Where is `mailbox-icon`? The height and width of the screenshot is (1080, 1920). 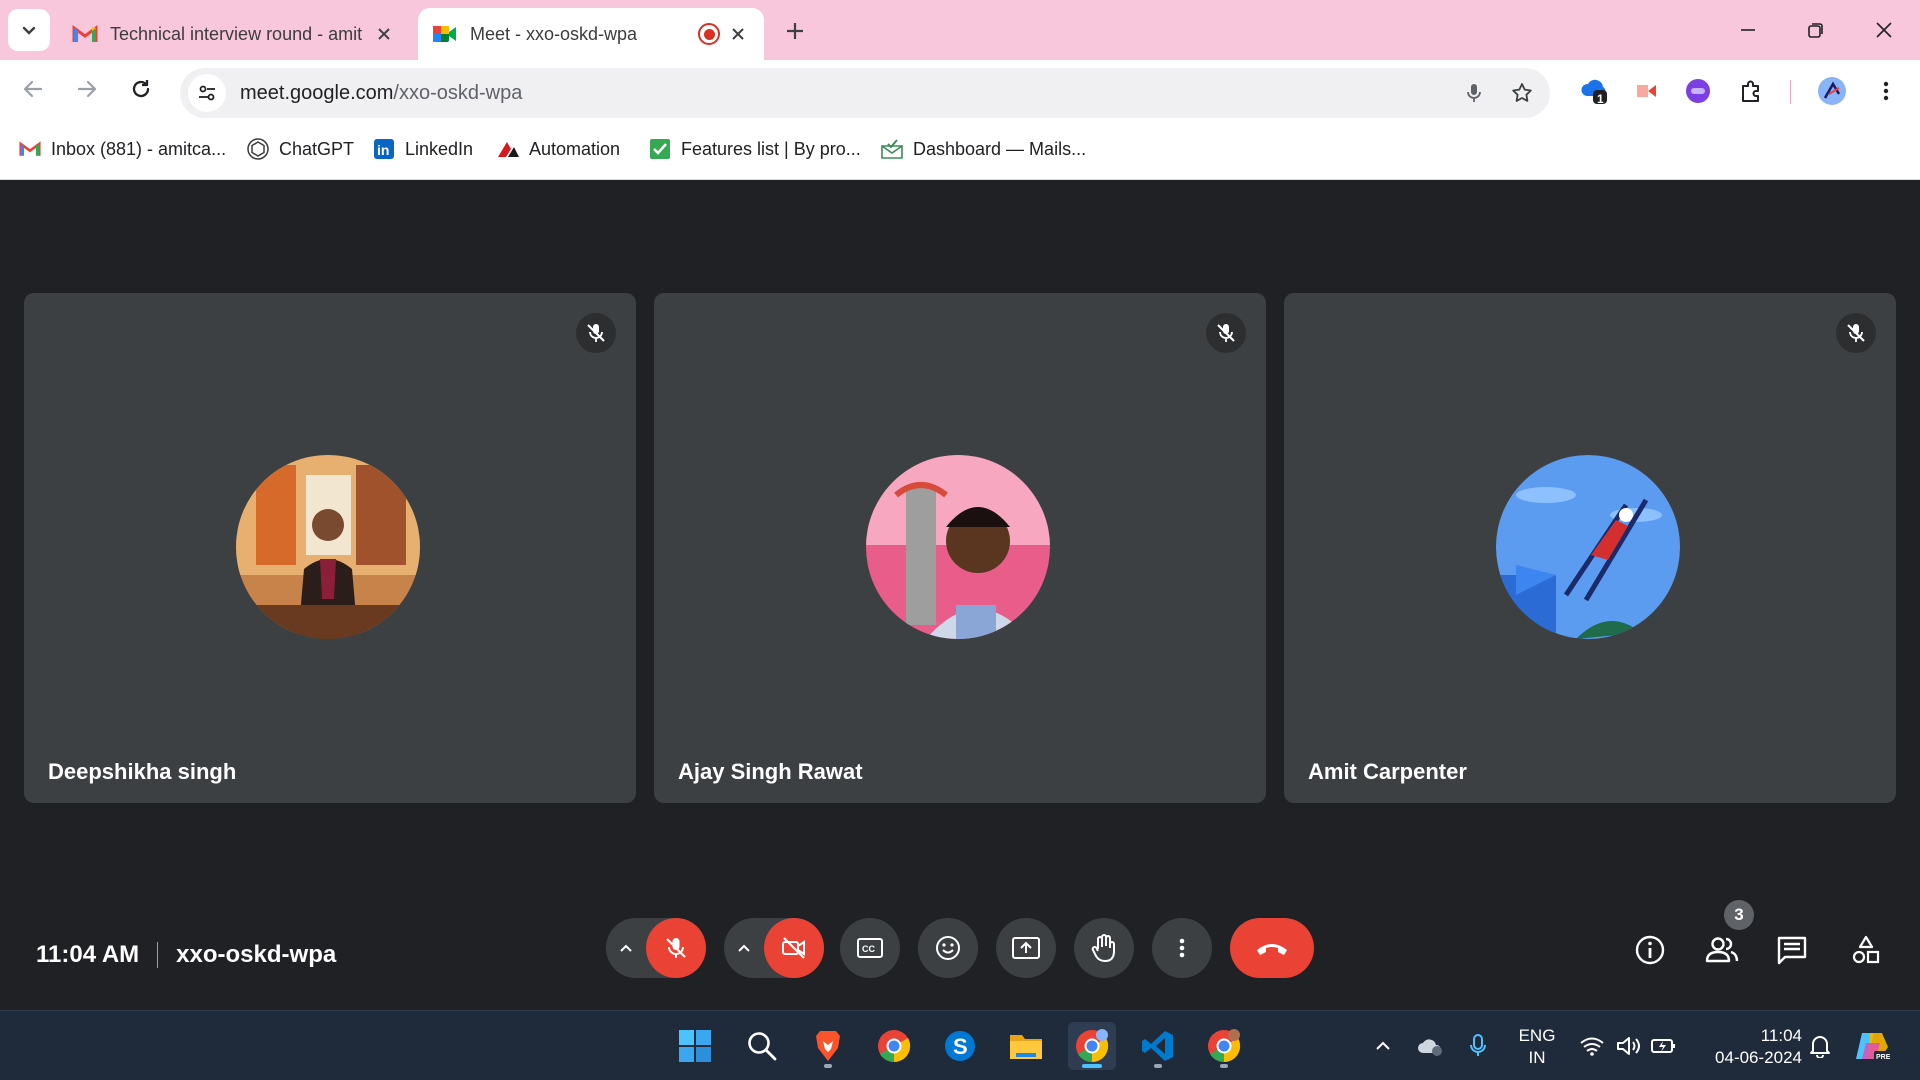
mailbox-icon is located at coordinates (892, 149).